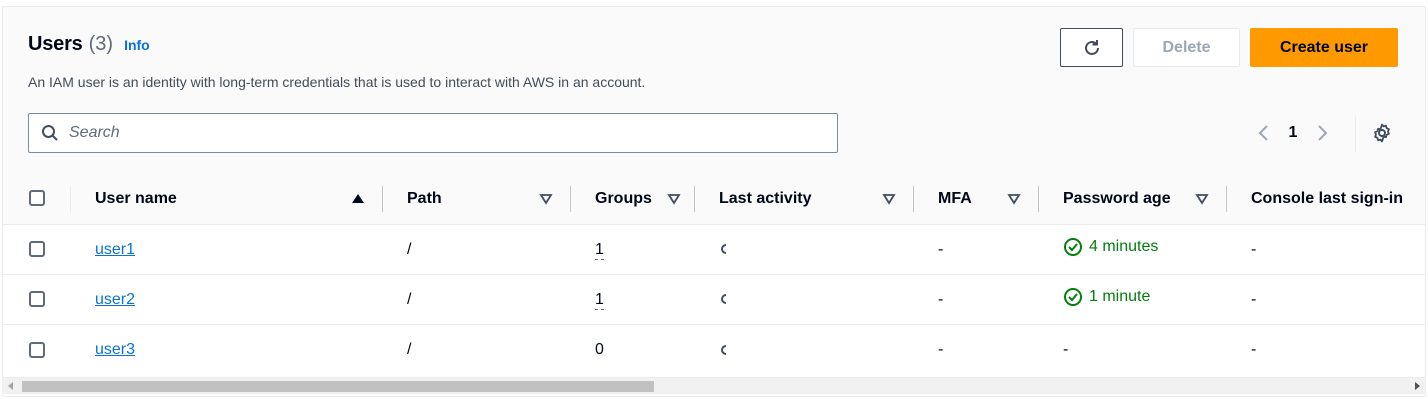  I want to click on horizontal-scrollbar, so click(714, 385).